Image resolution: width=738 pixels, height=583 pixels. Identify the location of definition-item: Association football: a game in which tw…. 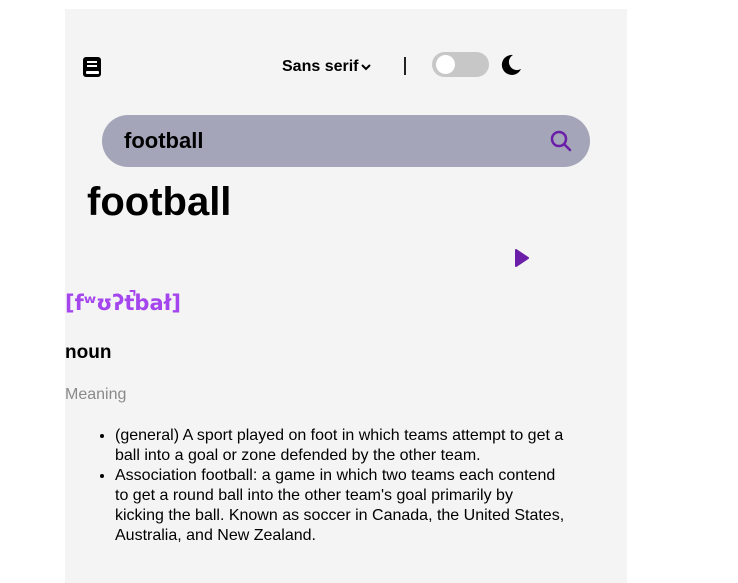
(340, 506).